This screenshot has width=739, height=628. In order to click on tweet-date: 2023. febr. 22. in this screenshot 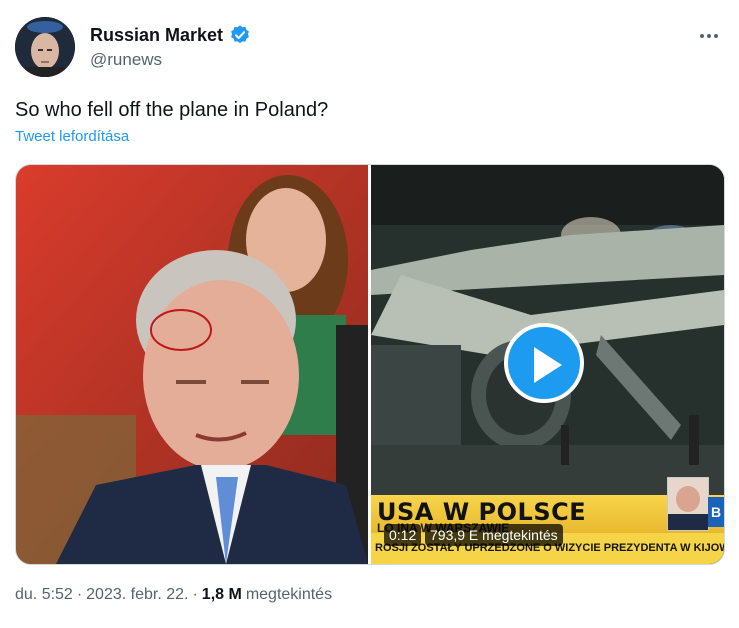, I will do `click(137, 595)`.